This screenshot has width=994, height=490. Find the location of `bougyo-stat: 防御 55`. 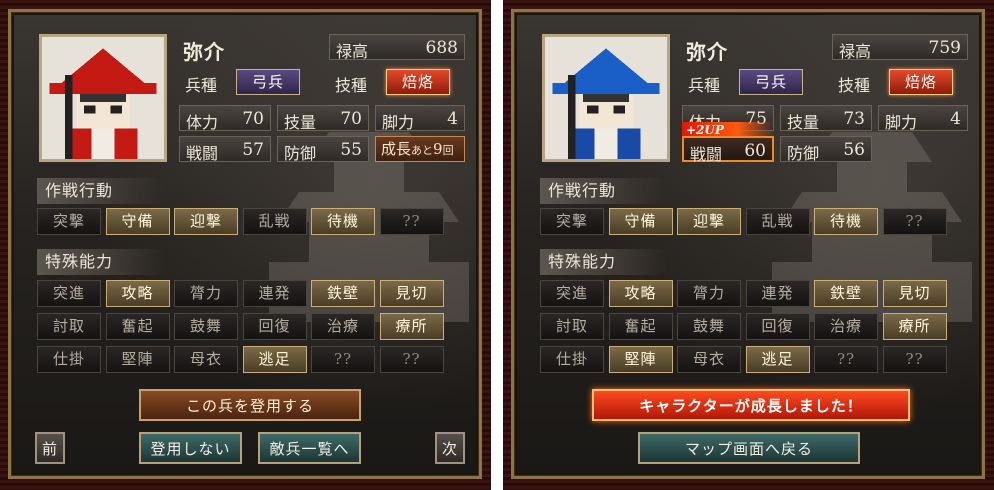

bougyo-stat: 防御 55 is located at coordinates (323, 149).